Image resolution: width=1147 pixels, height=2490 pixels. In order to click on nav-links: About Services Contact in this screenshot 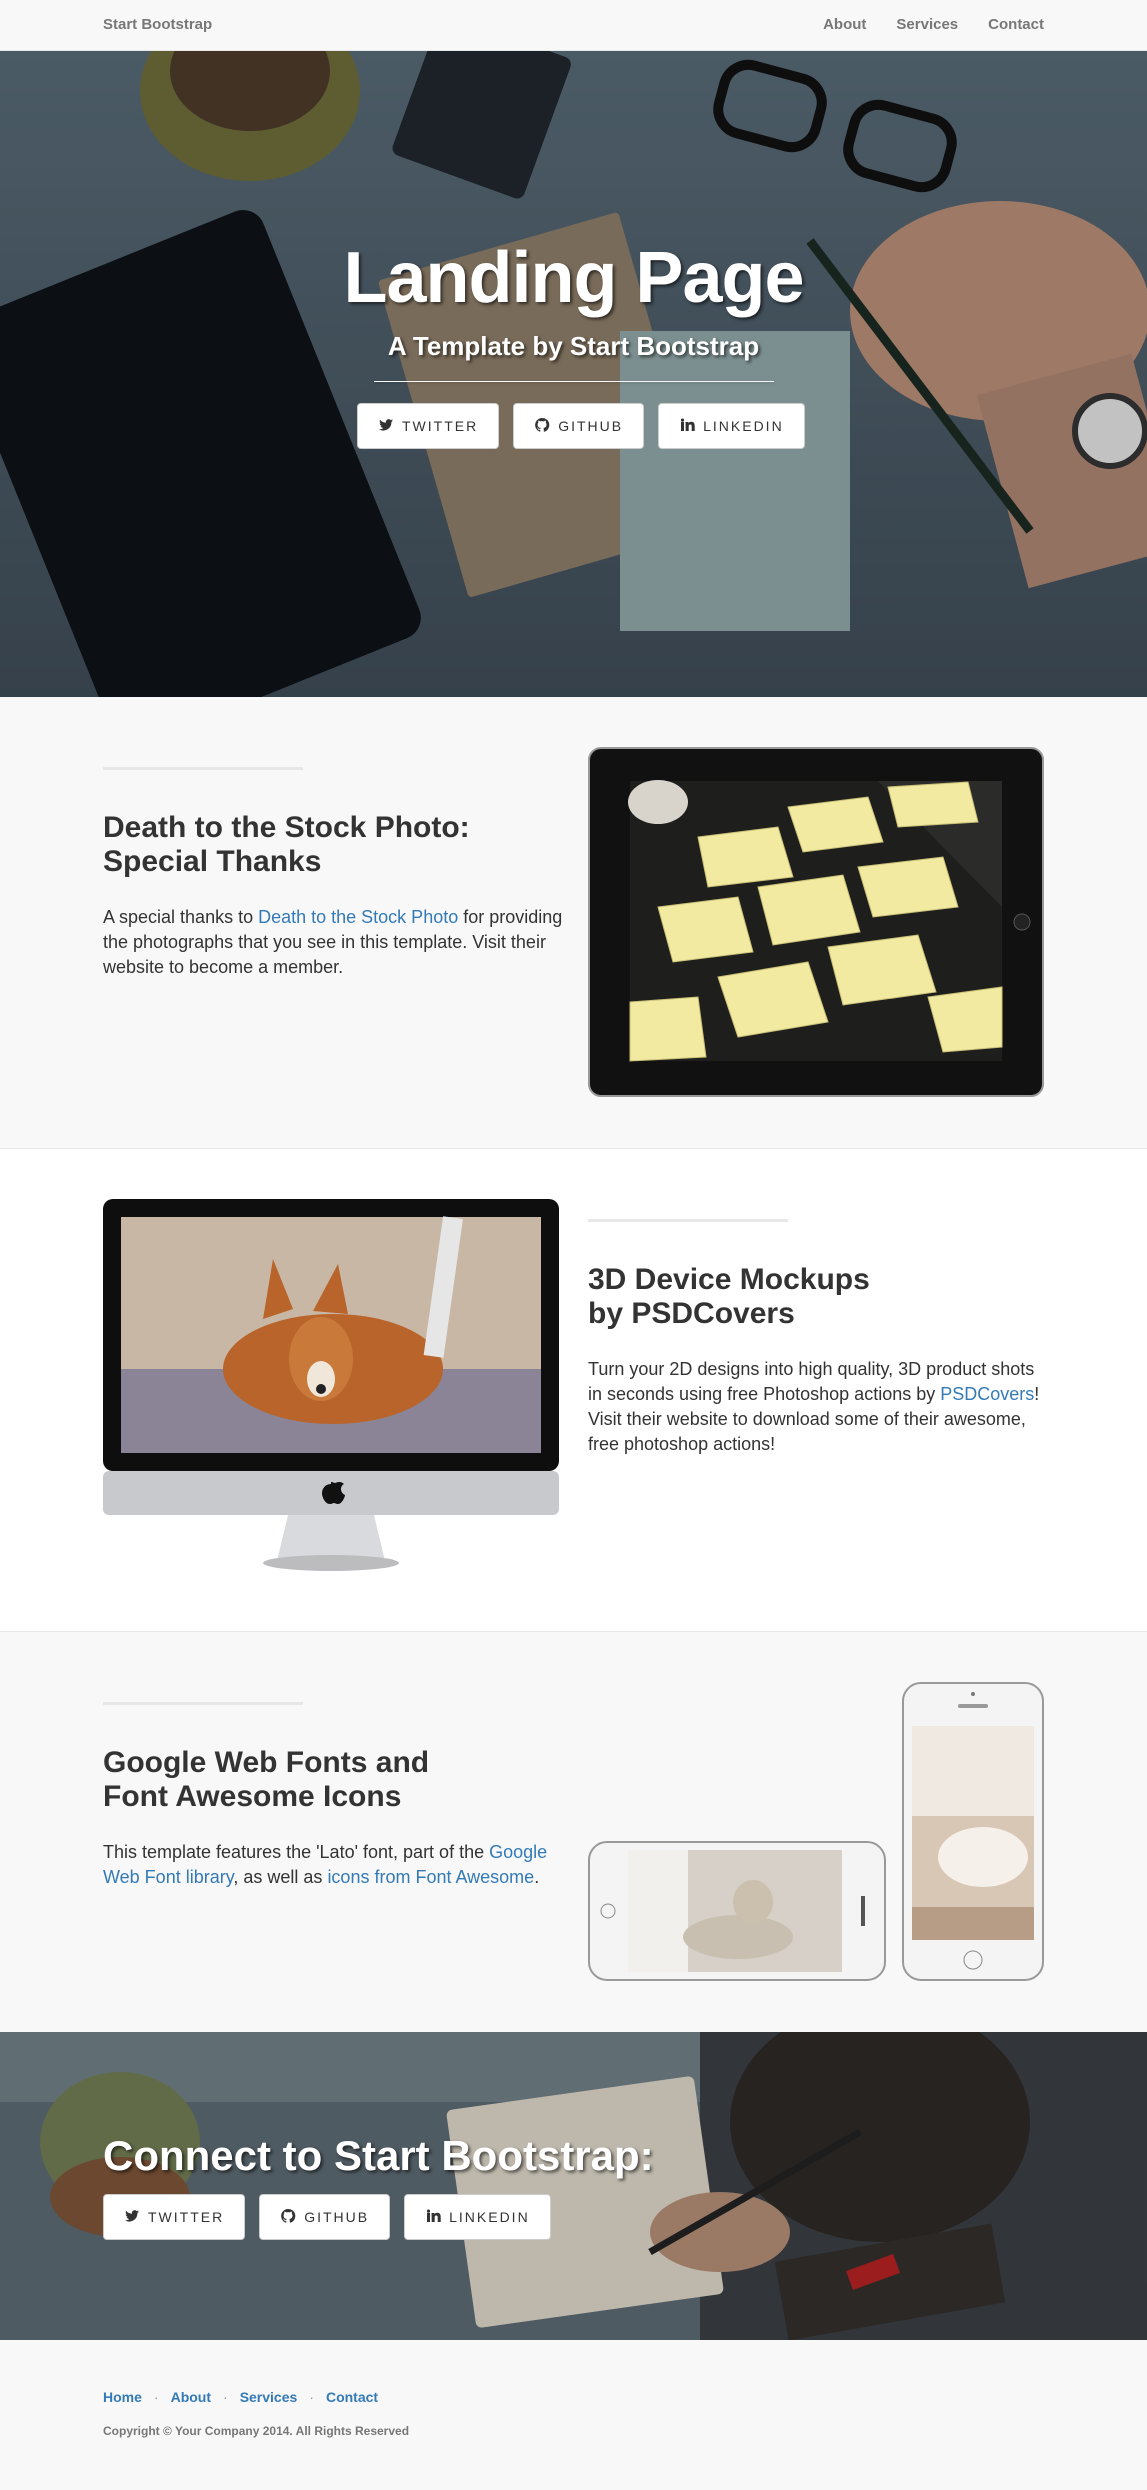, I will do `click(933, 24)`.